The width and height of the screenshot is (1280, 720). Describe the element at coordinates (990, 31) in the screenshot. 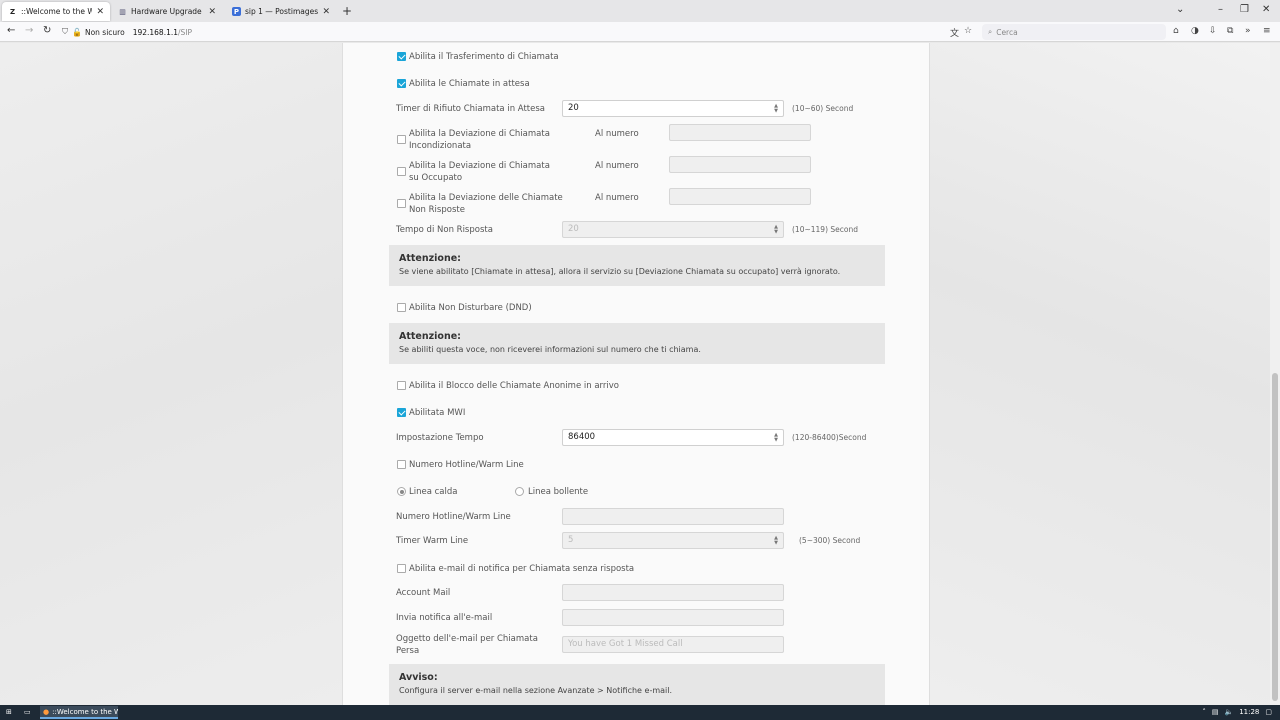

I see `search-icon: ⌕` at that location.